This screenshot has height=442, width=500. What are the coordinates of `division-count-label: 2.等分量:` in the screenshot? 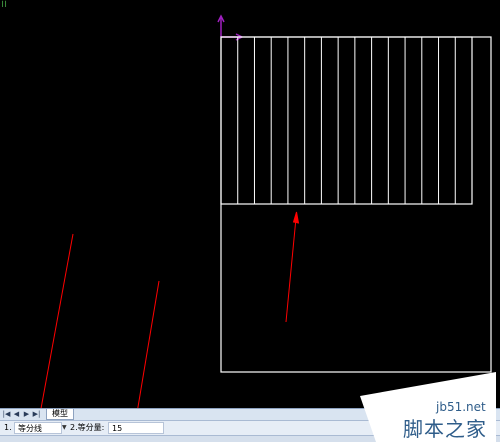 It's located at (87, 427).